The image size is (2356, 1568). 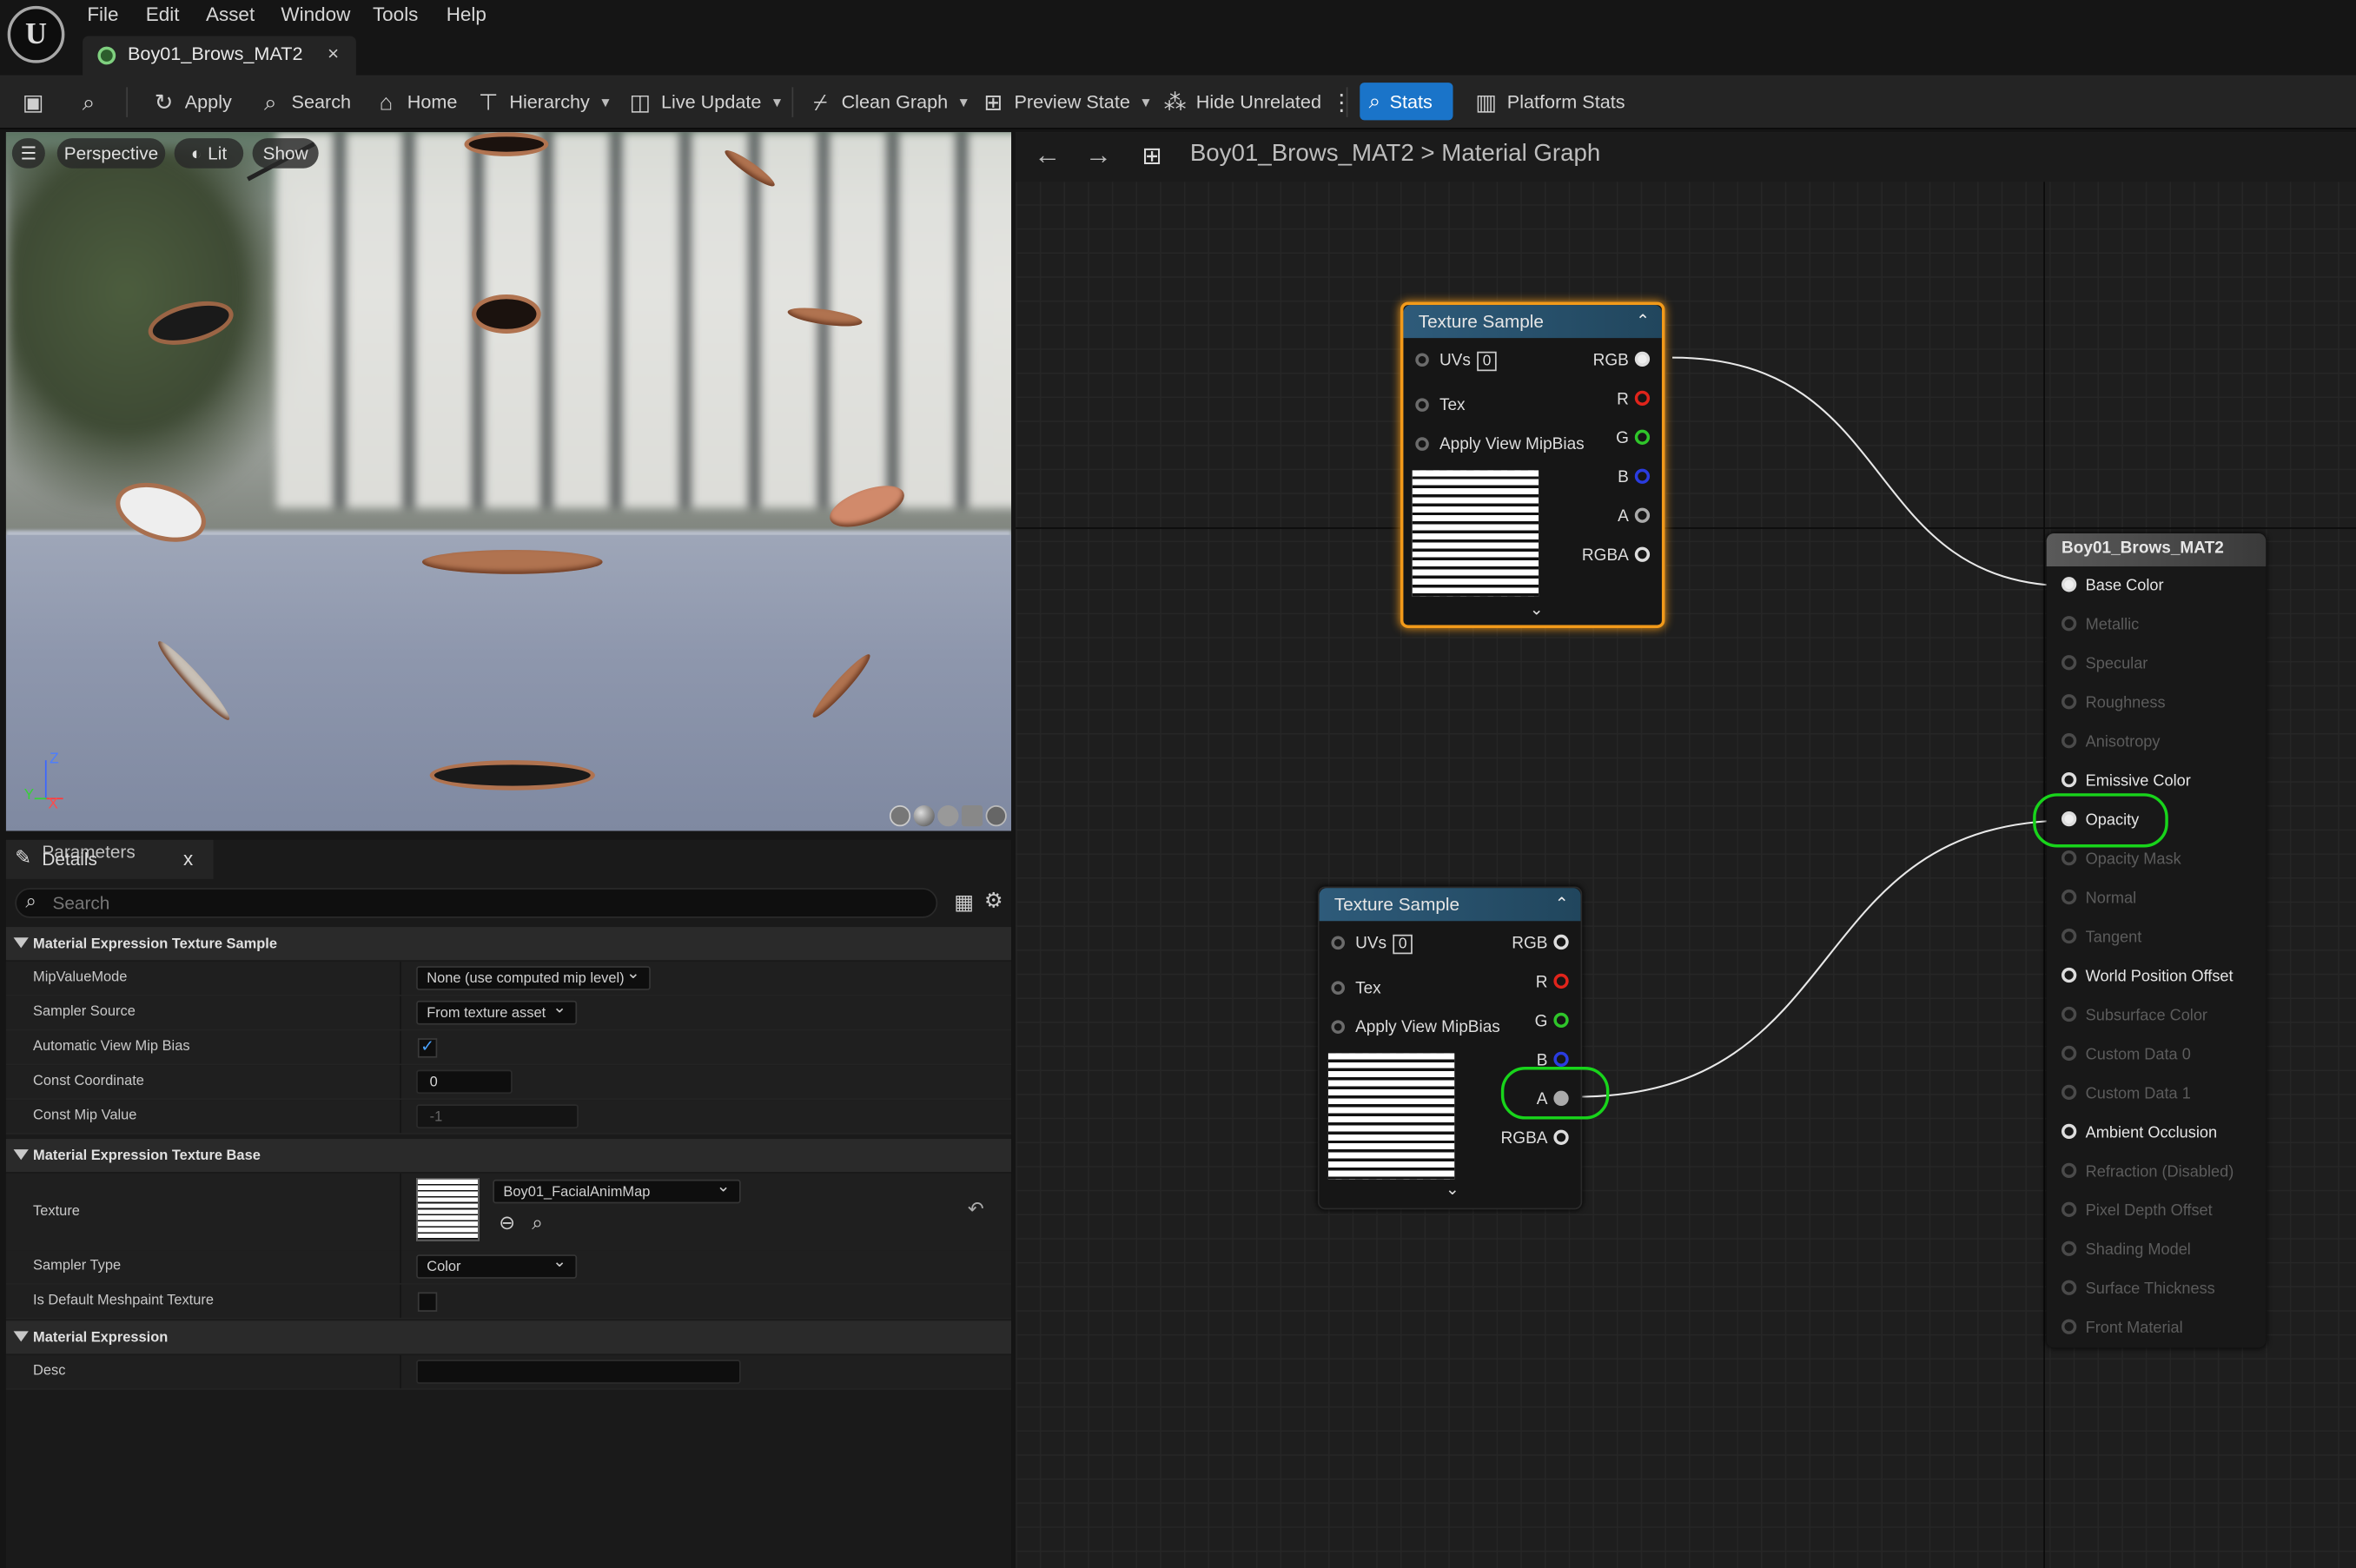 What do you see at coordinates (219, 56) in the screenshot?
I see `document-tab: Boy01_Brows_MAT2 ×` at bounding box center [219, 56].